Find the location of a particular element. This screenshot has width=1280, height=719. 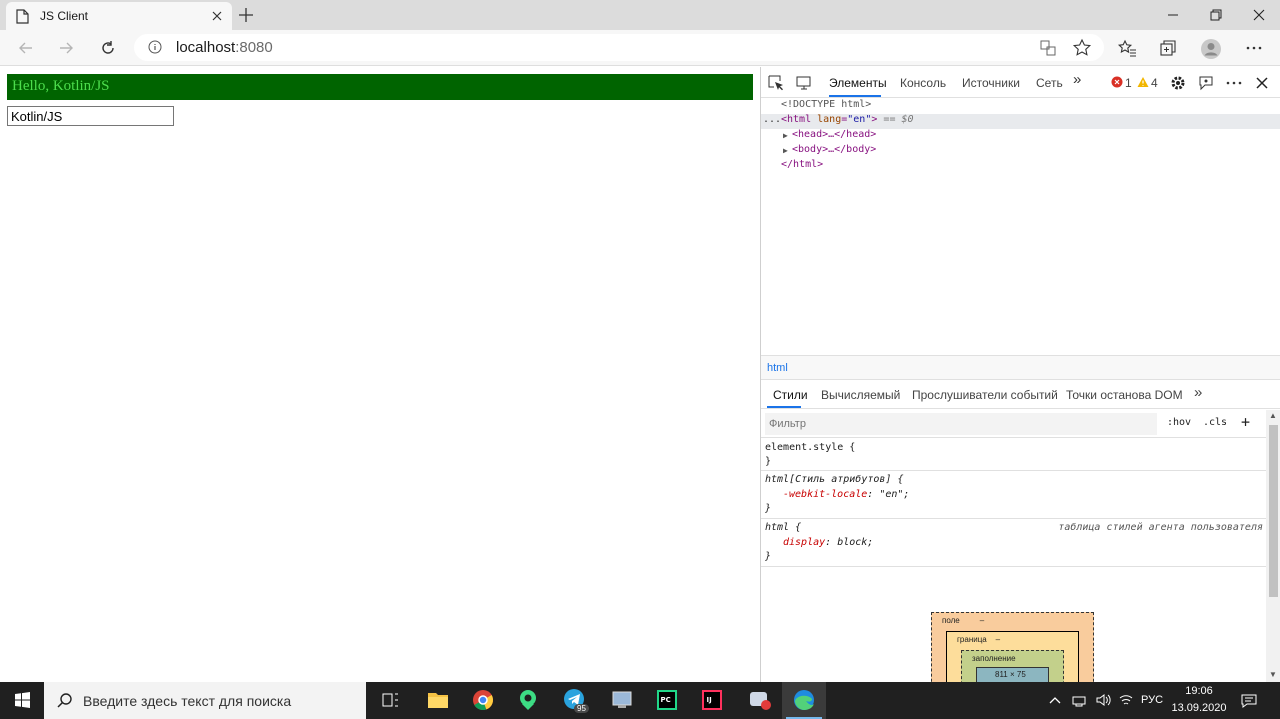

device-toolbar-icon is located at coordinates (804, 83).